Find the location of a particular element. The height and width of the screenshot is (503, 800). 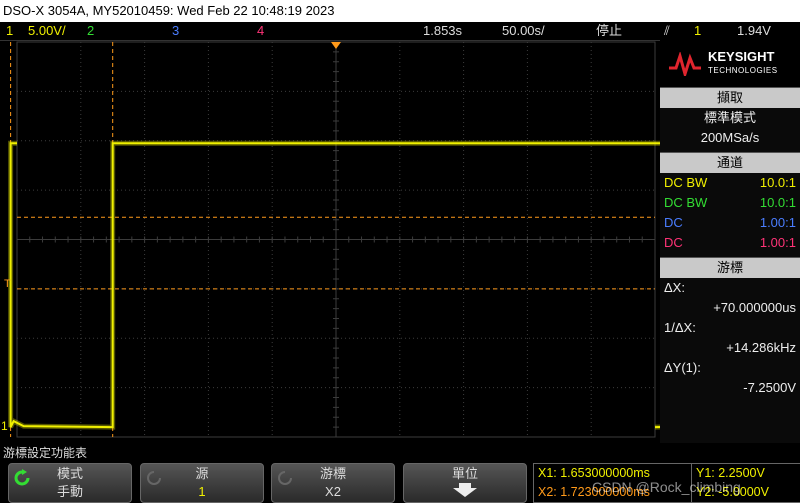

trigger-position-marker is located at coordinates (336, 45).